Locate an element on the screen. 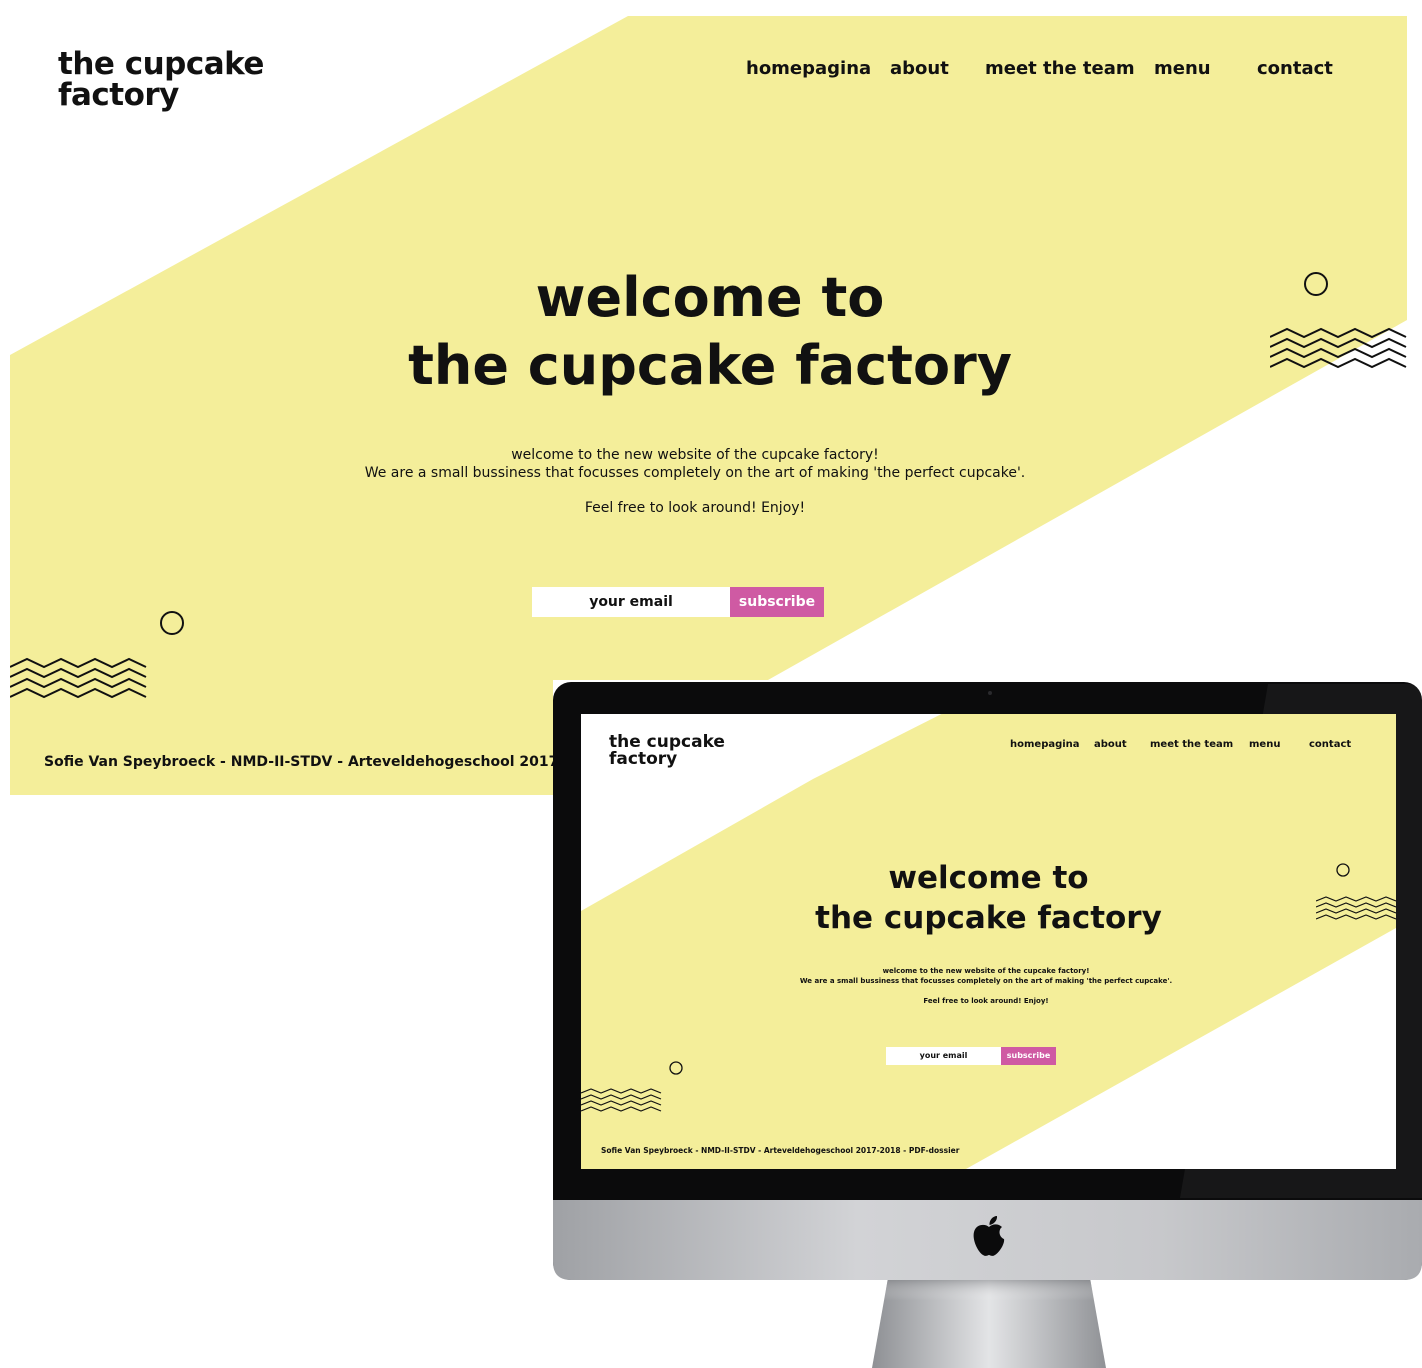 Image resolution: width=1422 pixels, height=1368 pixels. screen-nav-homepagina: homepagina is located at coordinates (1045, 744).